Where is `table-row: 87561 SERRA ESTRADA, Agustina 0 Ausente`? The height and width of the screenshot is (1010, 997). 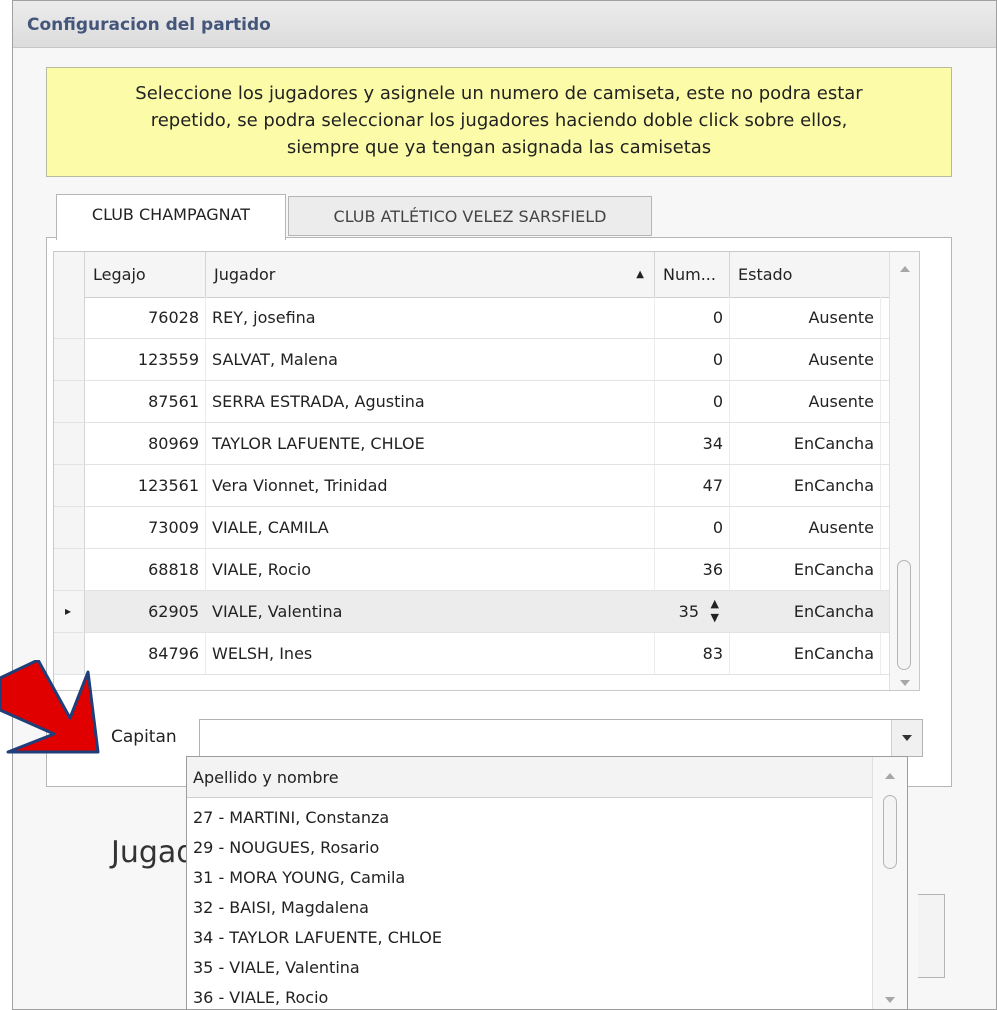
table-row: 87561 SERRA ESTRADA, Agustina 0 Ausente is located at coordinates (472, 402).